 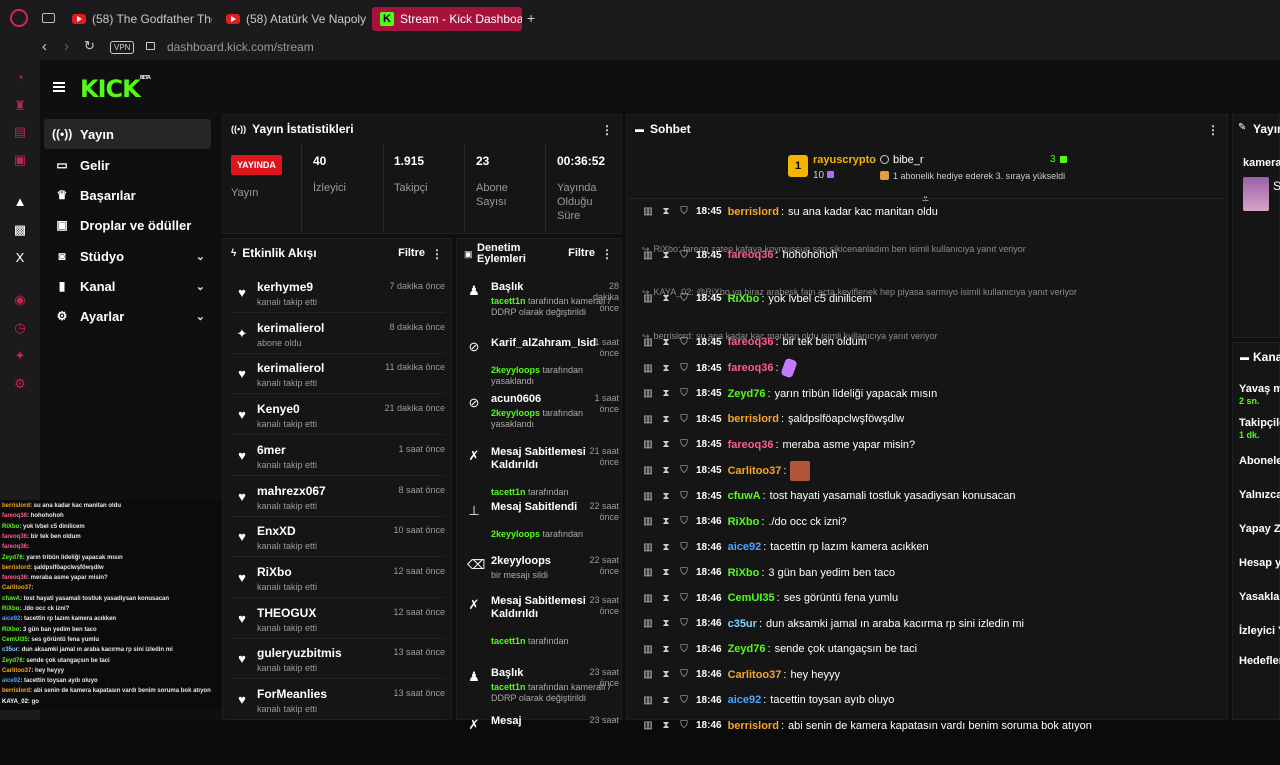 I want to click on twitch-icon: ▩, so click(x=20, y=230).